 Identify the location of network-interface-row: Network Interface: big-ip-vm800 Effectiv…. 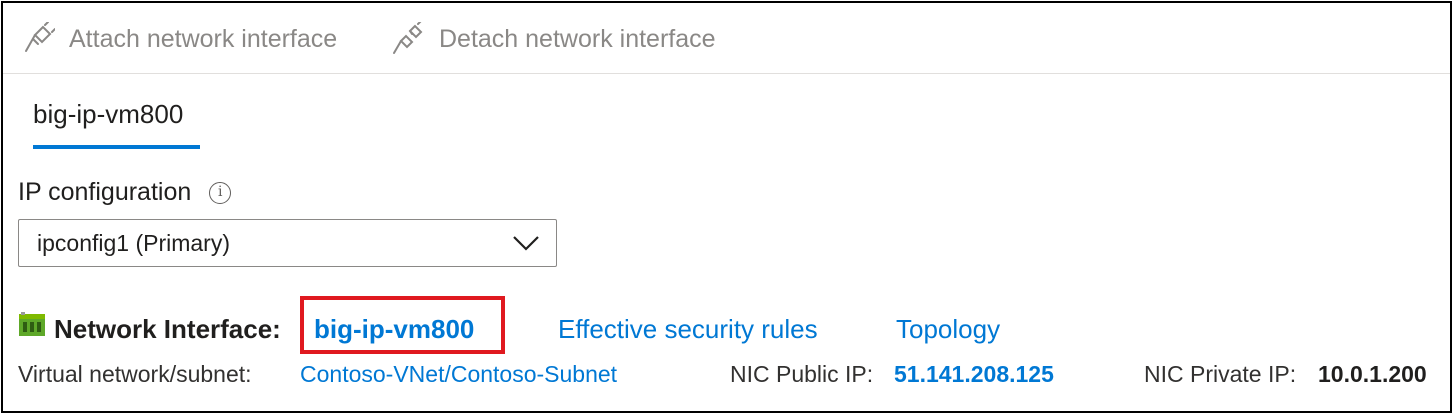
(728, 325).